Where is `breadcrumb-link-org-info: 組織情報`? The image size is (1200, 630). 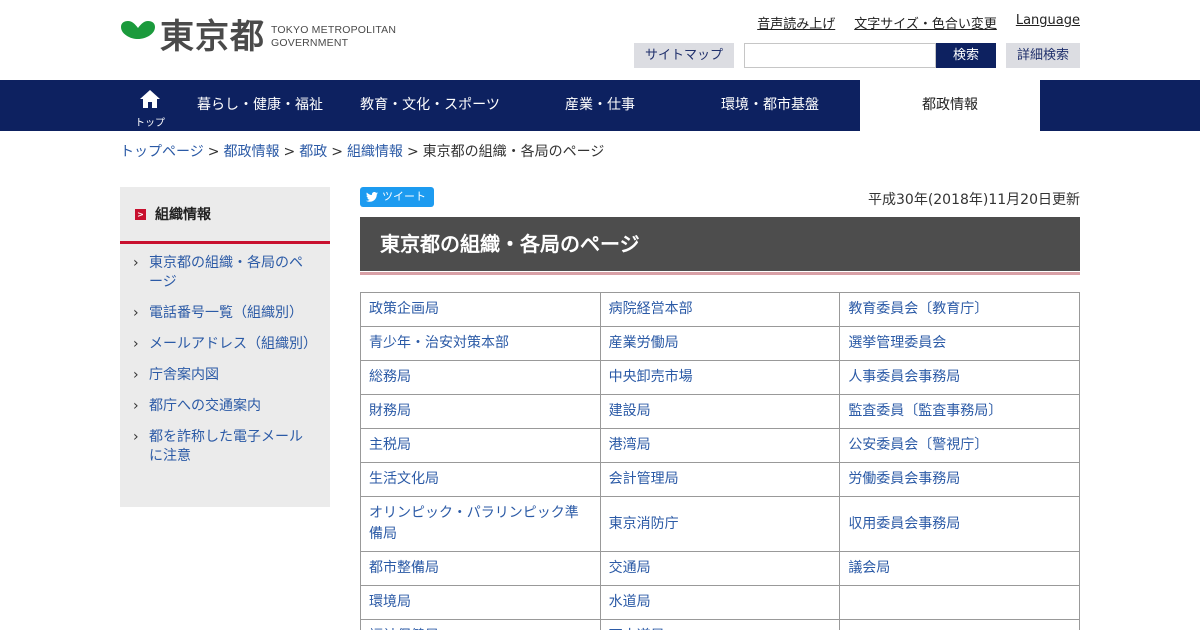 breadcrumb-link-org-info: 組織情報 is located at coordinates (375, 152).